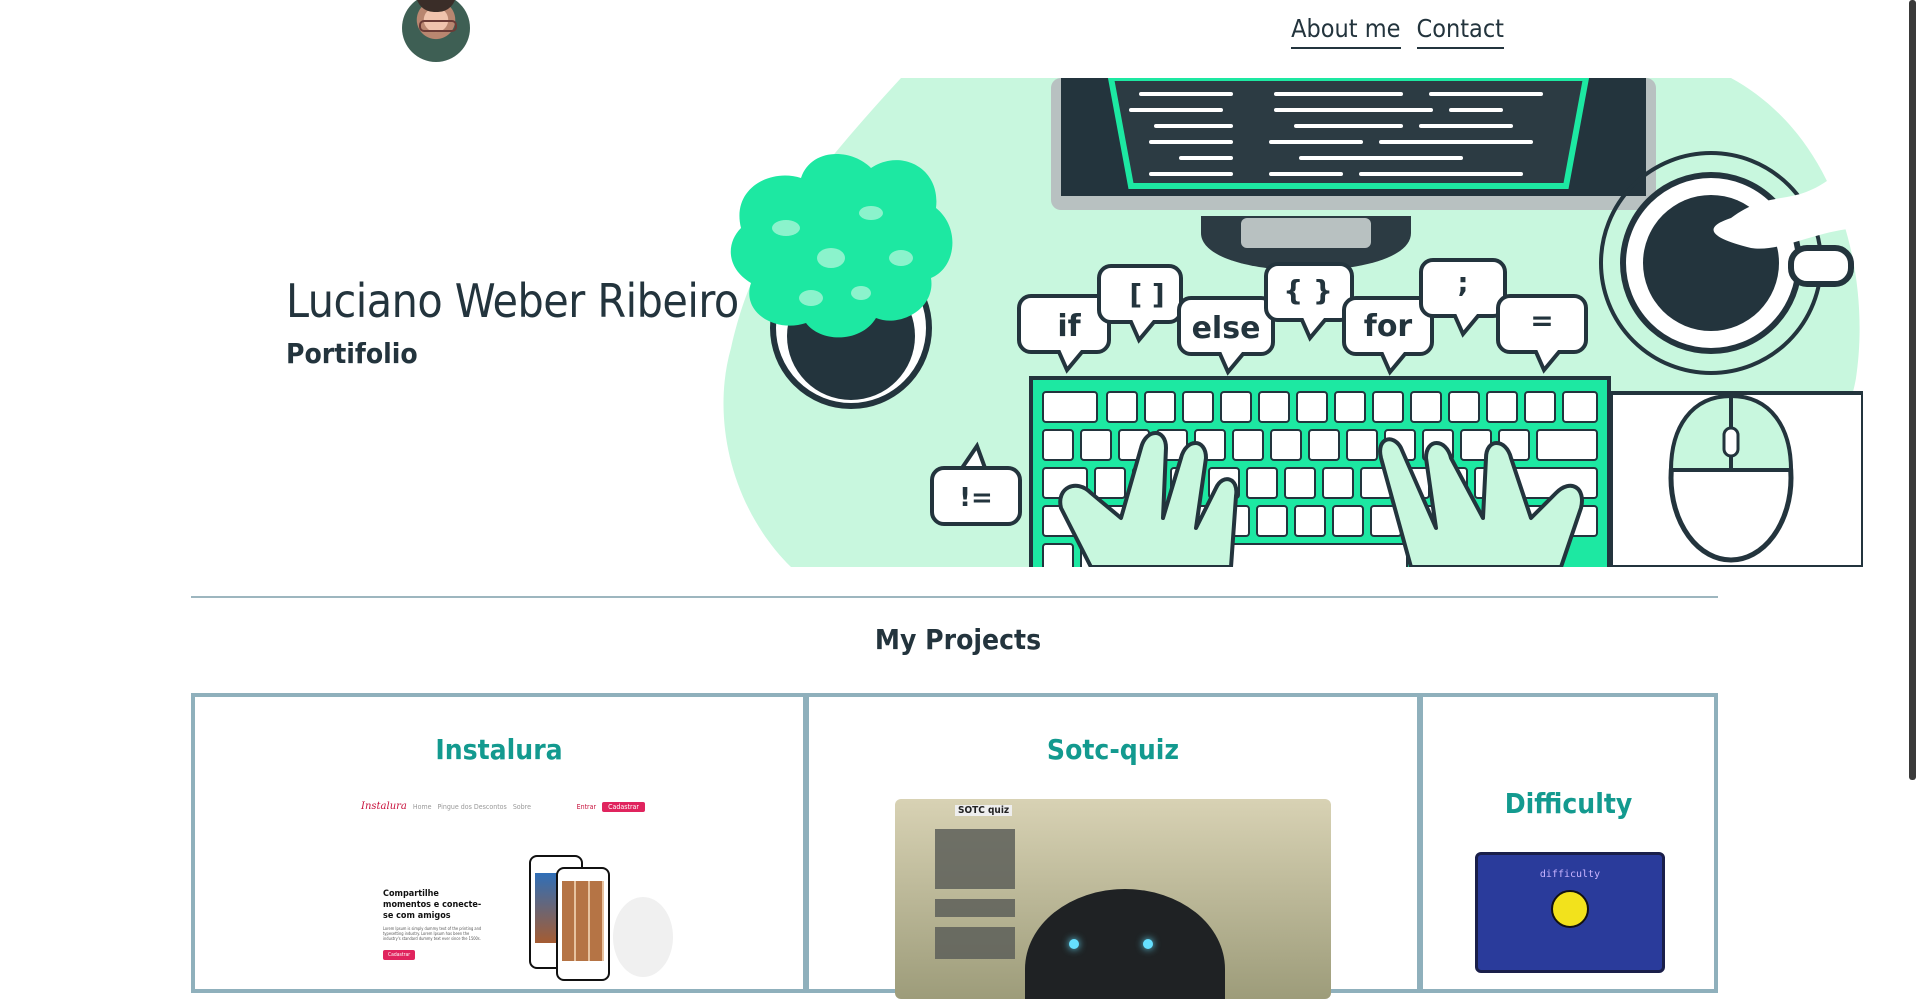 The width and height of the screenshot is (1916, 1001). Describe the element at coordinates (1570, 909) in the screenshot. I see `difficulty-smiley-icon` at that location.